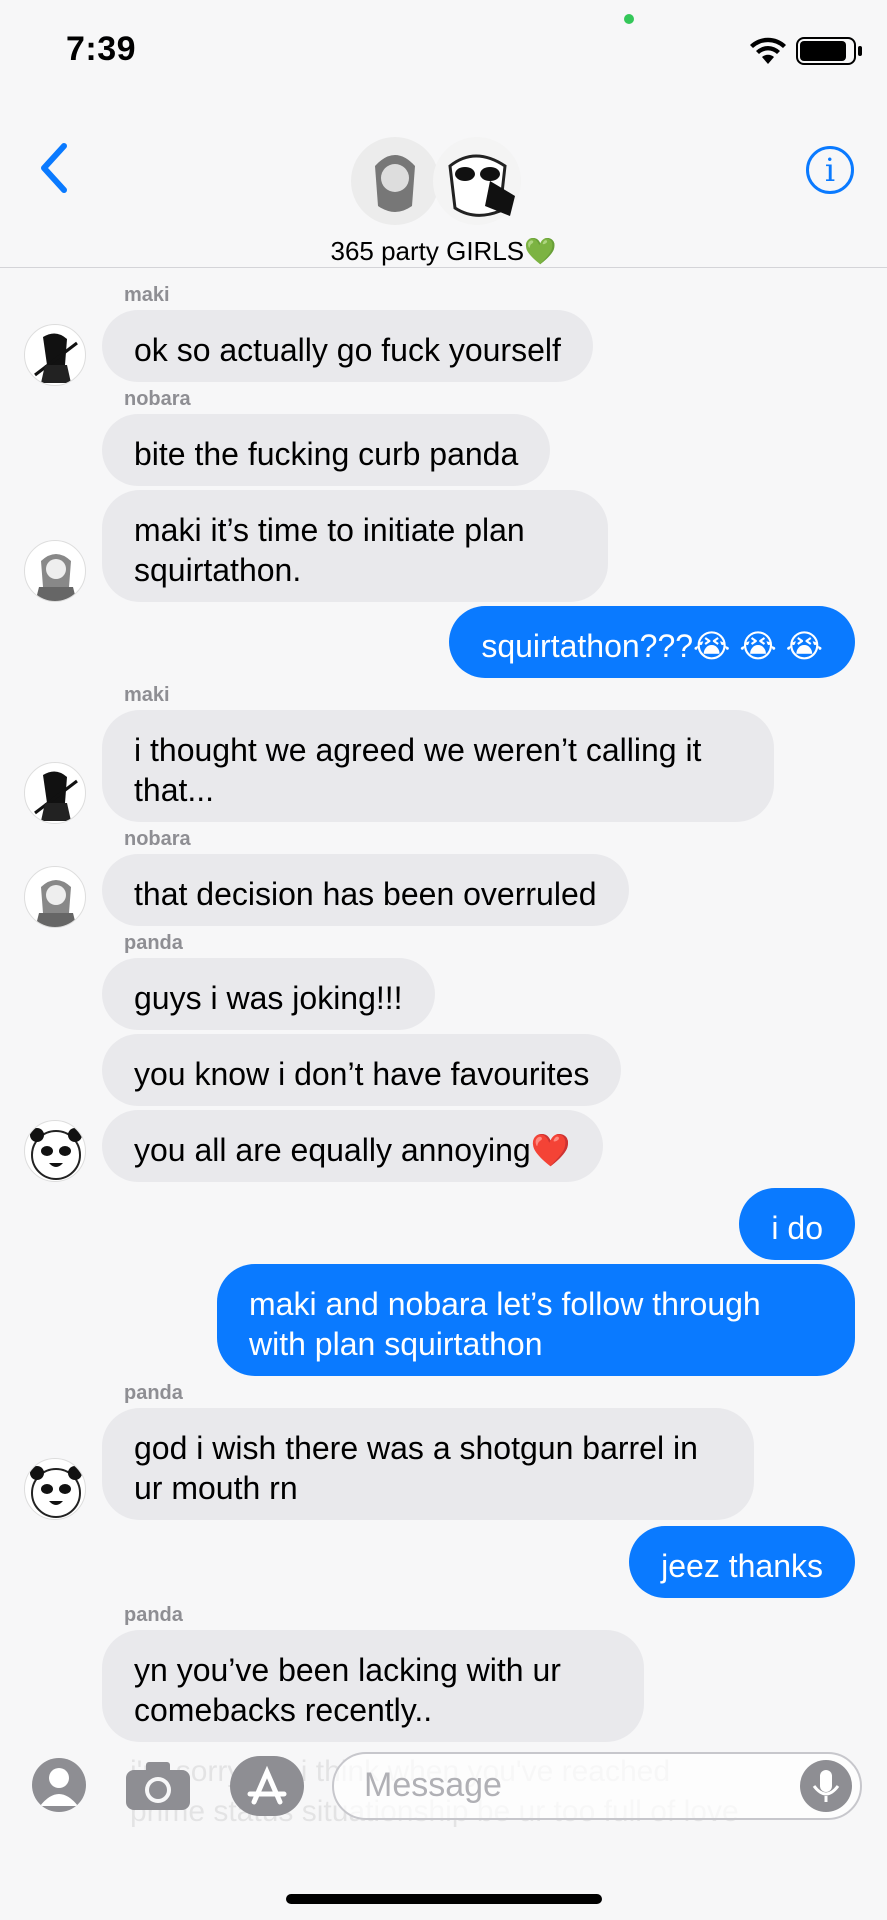  What do you see at coordinates (652, 642) in the screenshot?
I see `outgoing-message-bubble: squirtathon???😭 😭 😭` at bounding box center [652, 642].